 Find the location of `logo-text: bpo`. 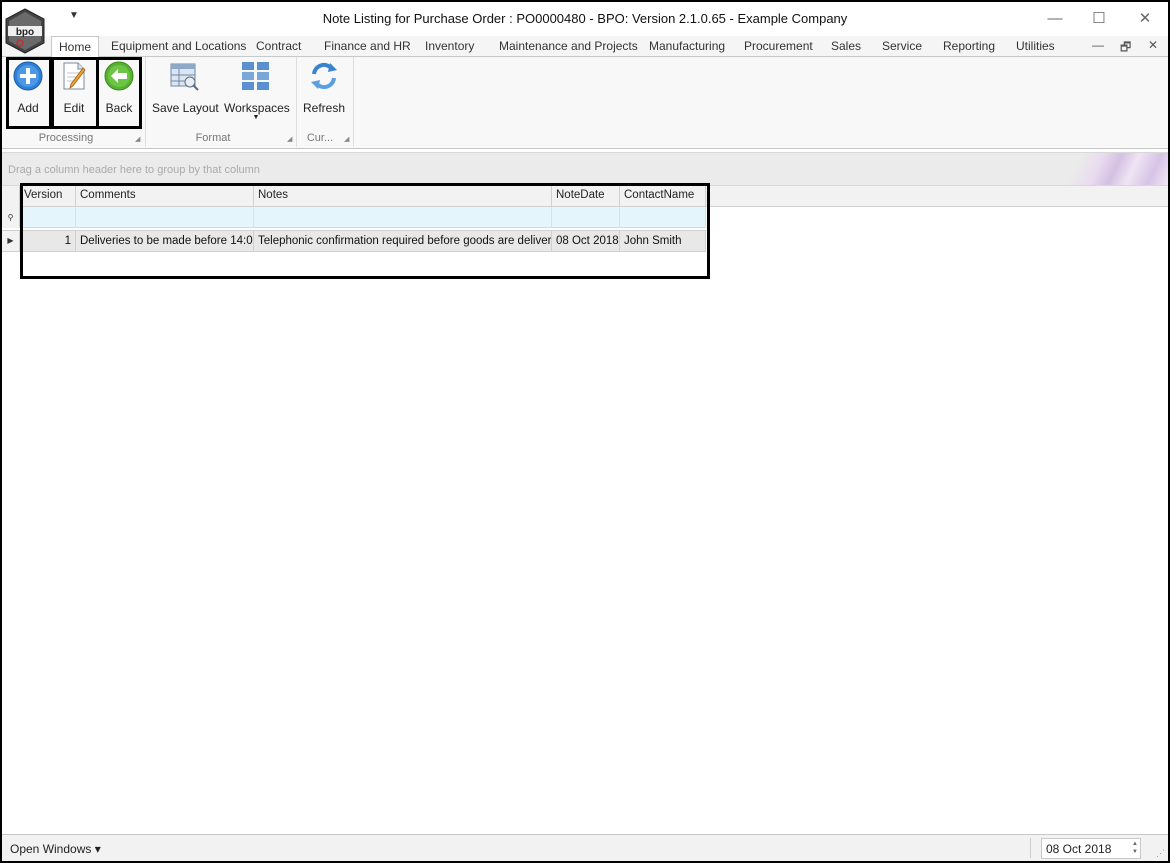

logo-text: bpo is located at coordinates (25, 32).